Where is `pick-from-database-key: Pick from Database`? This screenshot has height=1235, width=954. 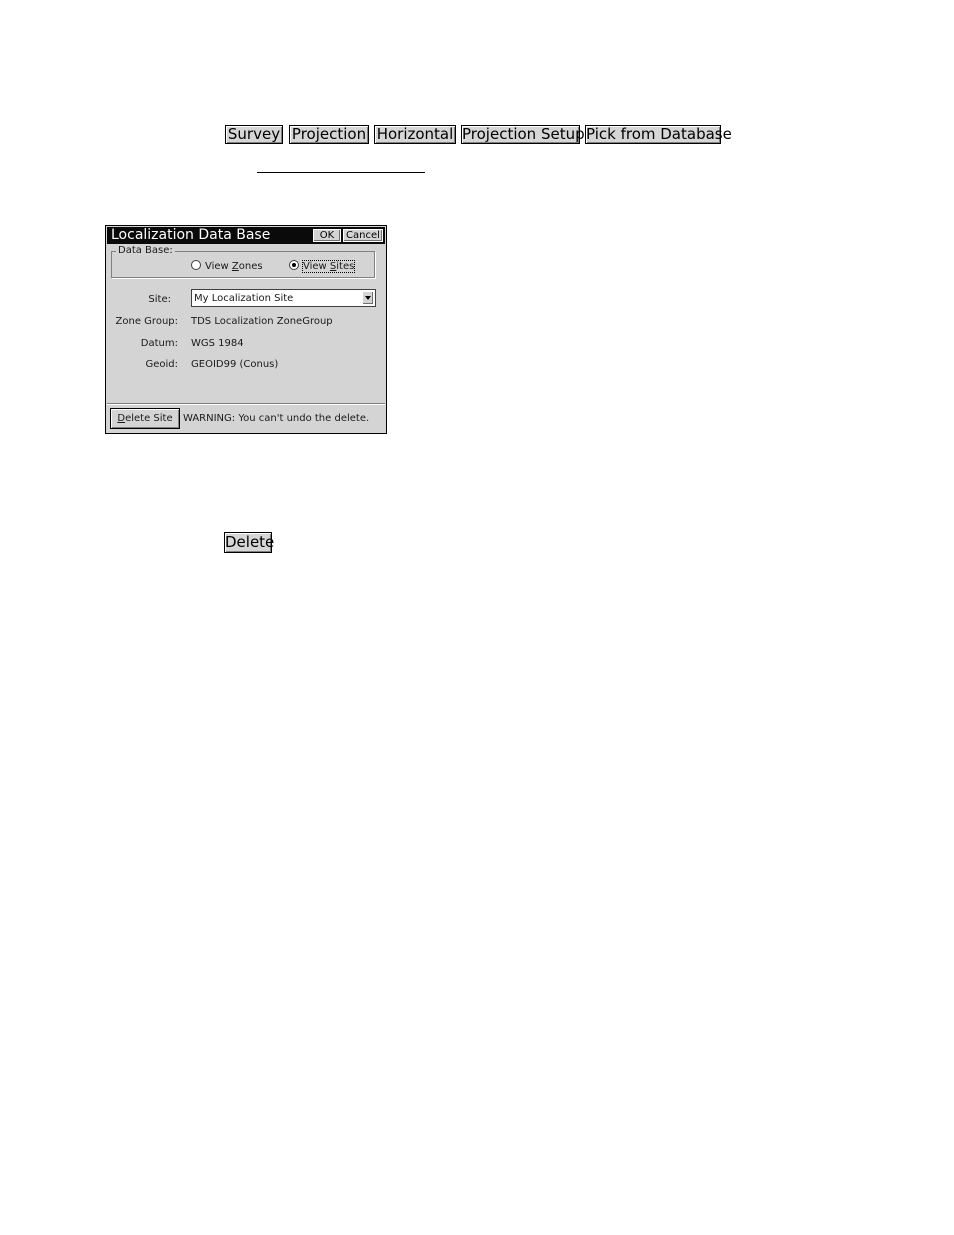
pick-from-database-key: Pick from Database is located at coordinates (658, 134).